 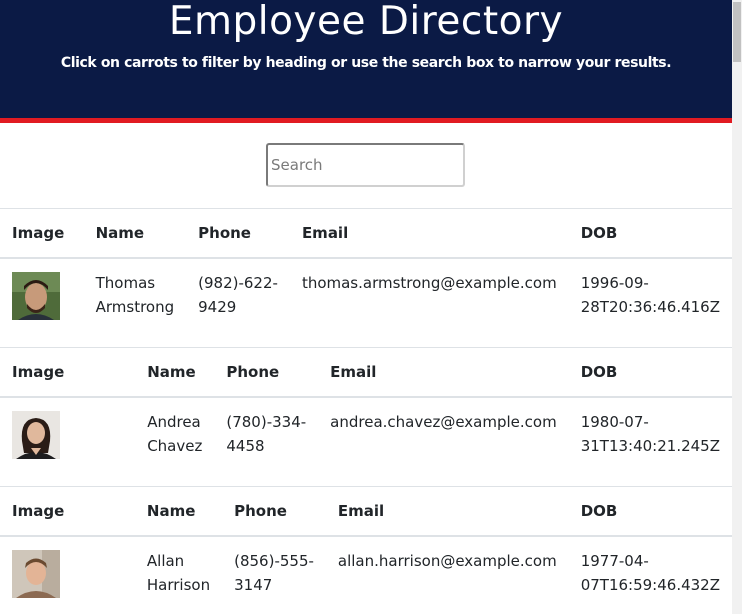 I want to click on employee-email-cell: andrea.chavez@example.com, so click(x=443, y=422).